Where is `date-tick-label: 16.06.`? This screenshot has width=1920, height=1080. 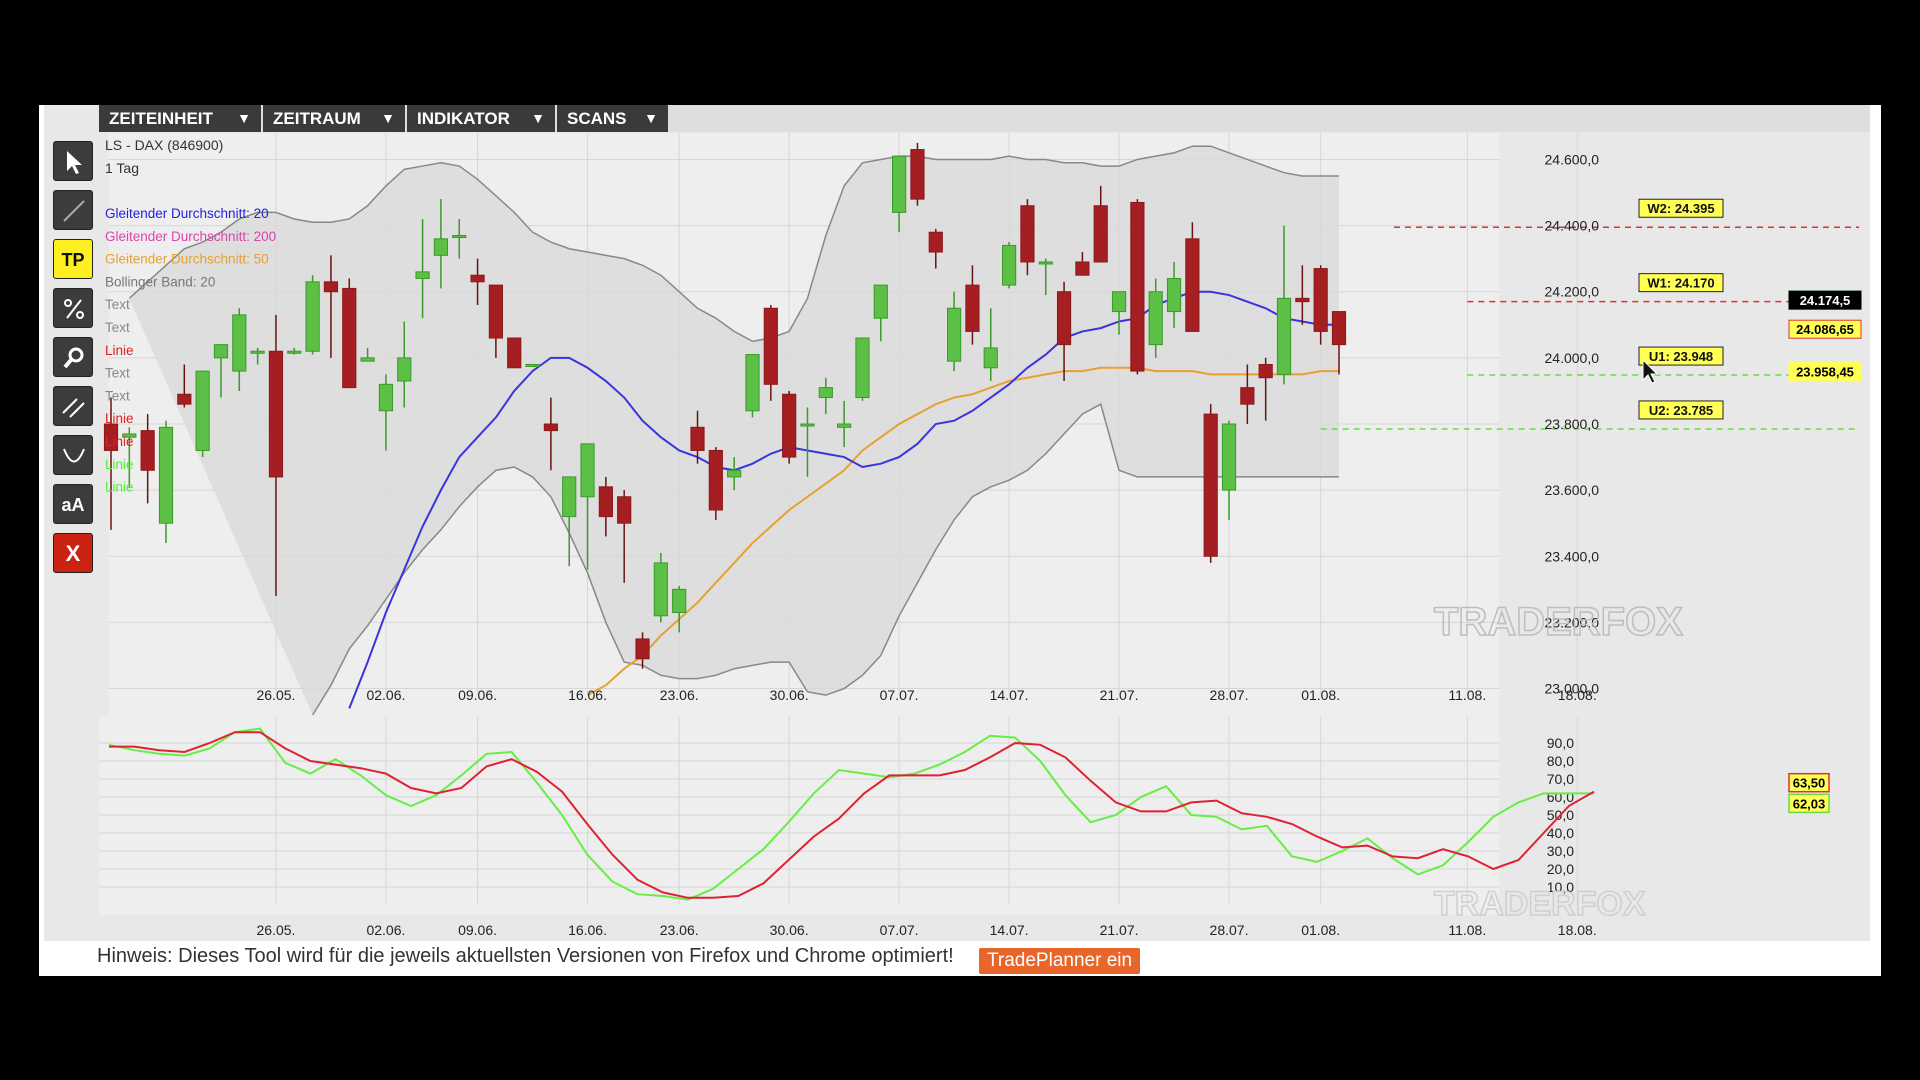 date-tick-label: 16.06. is located at coordinates (587, 695).